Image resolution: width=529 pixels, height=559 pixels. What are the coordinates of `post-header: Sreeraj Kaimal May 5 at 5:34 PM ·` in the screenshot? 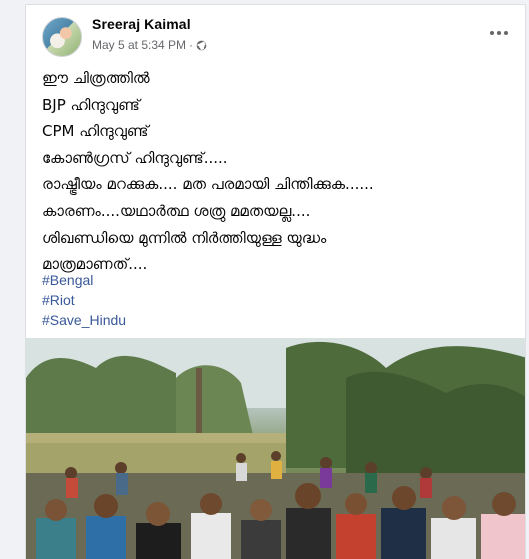 It's located at (275, 34).